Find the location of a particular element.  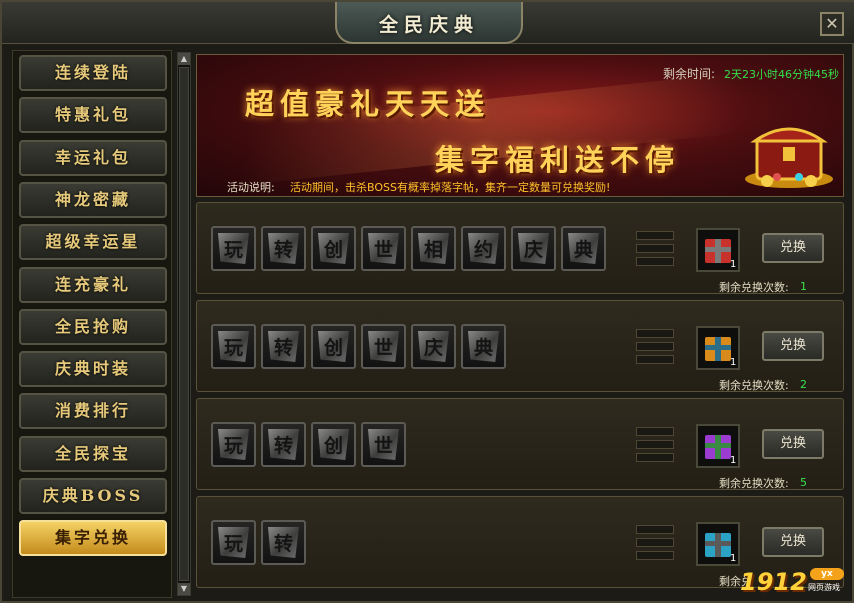

sidebar-scrollbar: ▲ ▼ is located at coordinates (184, 324).